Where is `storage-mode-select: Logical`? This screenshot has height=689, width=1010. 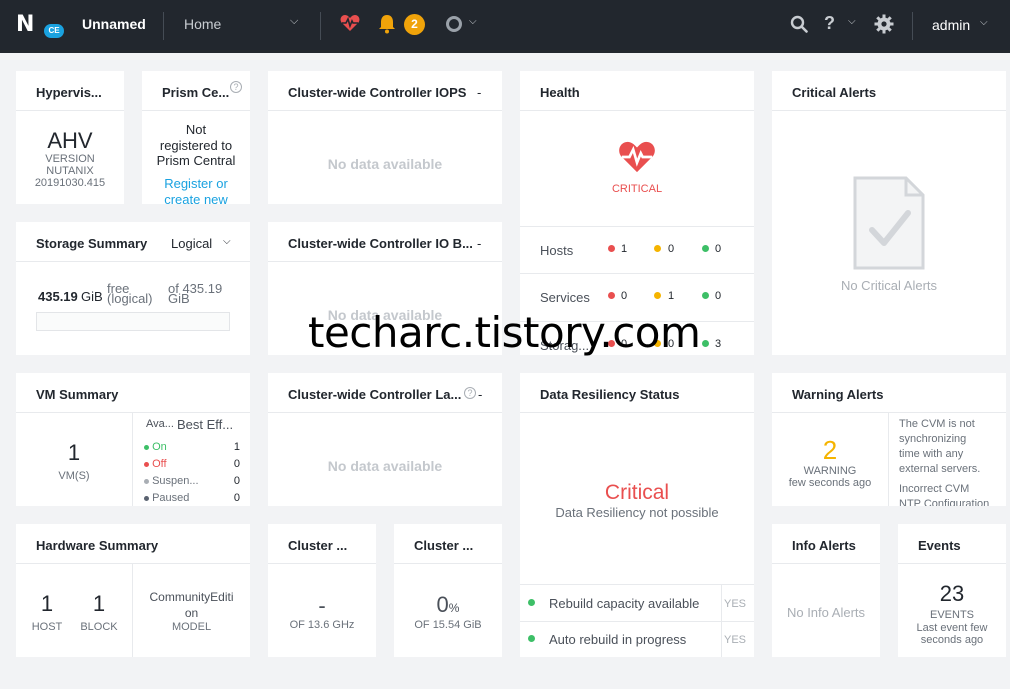
storage-mode-select: Logical is located at coordinates (191, 243).